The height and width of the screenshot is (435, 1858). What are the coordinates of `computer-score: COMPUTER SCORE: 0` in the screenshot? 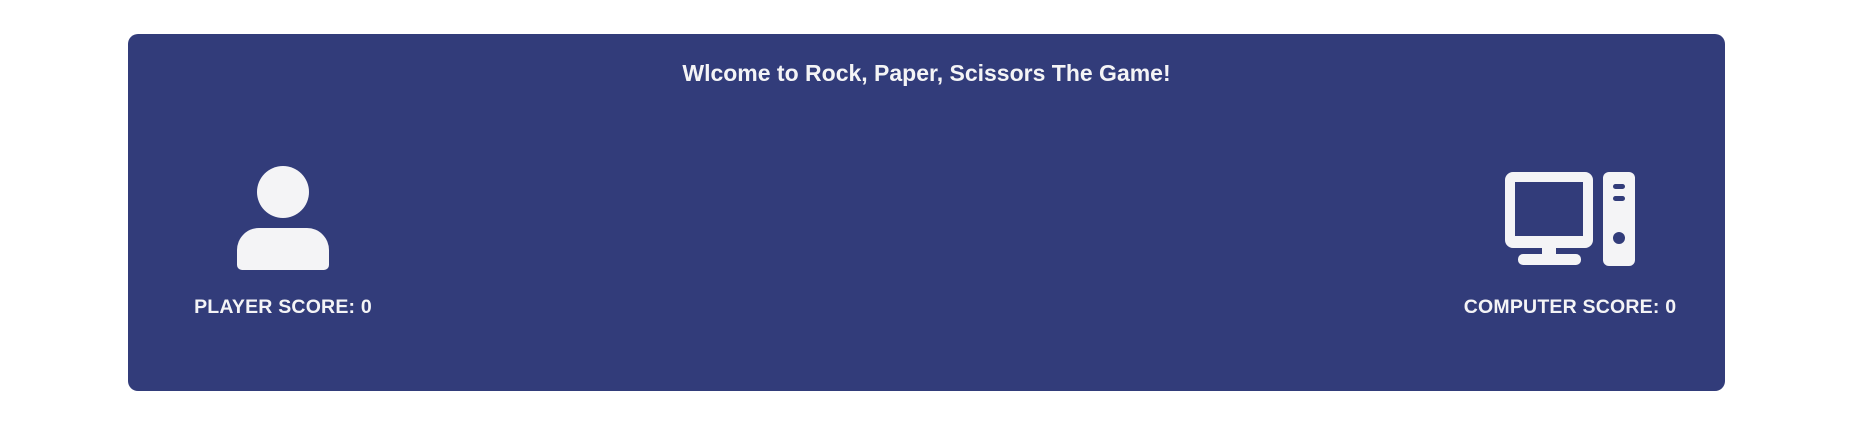 It's located at (1570, 307).